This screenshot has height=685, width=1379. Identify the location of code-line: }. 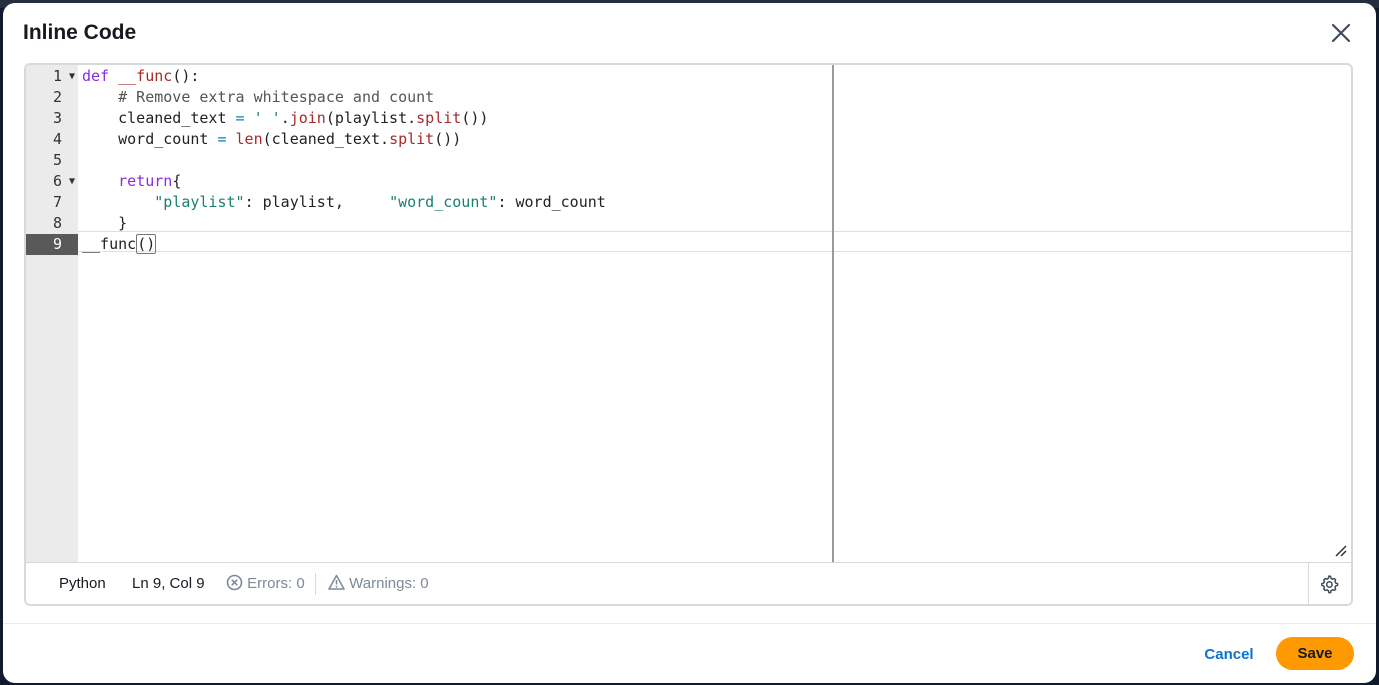
(104, 223).